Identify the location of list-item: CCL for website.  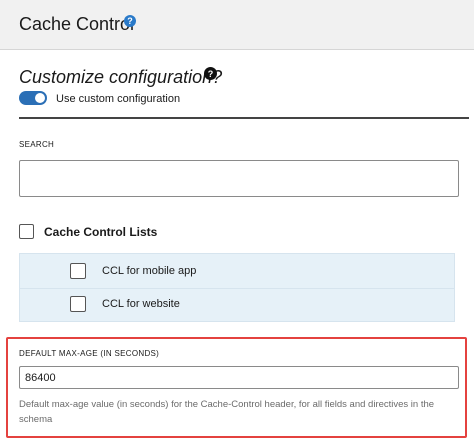
(125, 304).